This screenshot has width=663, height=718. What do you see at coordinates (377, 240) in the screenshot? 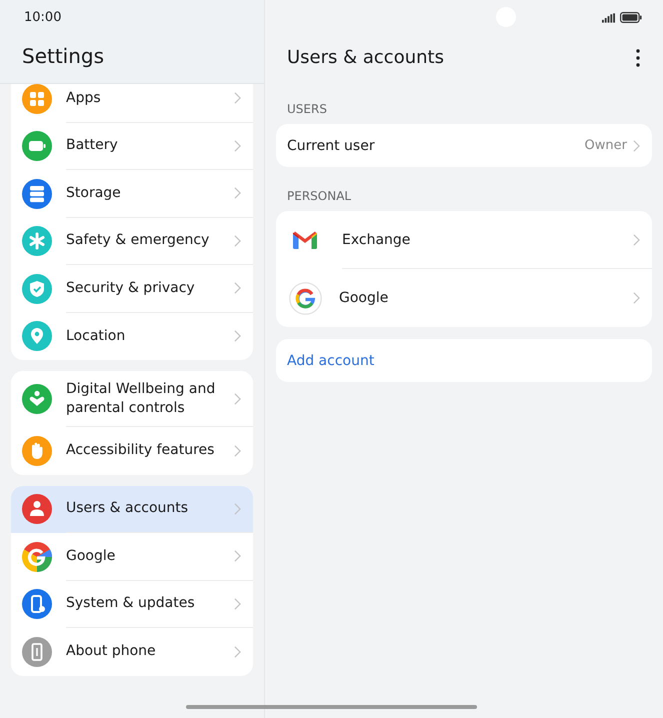
I see `item-label: Exchange` at bounding box center [377, 240].